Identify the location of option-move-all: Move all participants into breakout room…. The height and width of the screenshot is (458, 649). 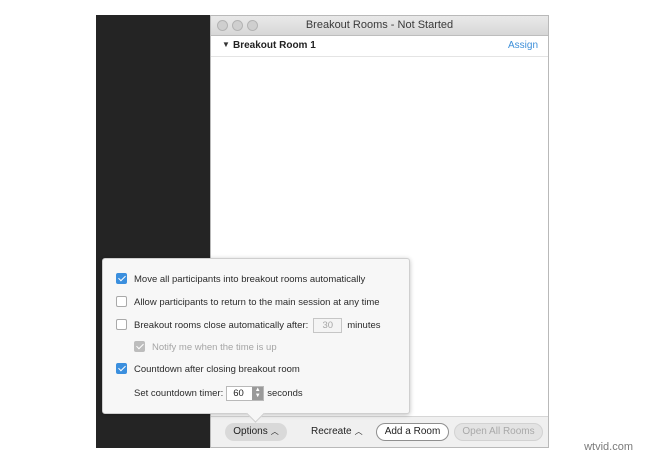
(240, 279).